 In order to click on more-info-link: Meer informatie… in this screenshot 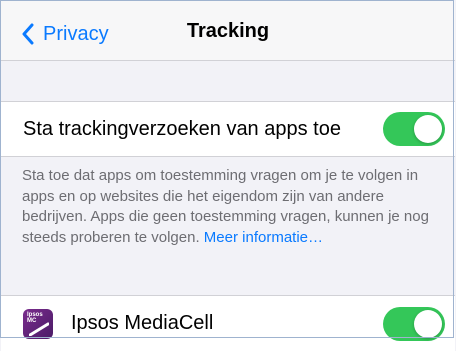, I will do `click(263, 237)`.